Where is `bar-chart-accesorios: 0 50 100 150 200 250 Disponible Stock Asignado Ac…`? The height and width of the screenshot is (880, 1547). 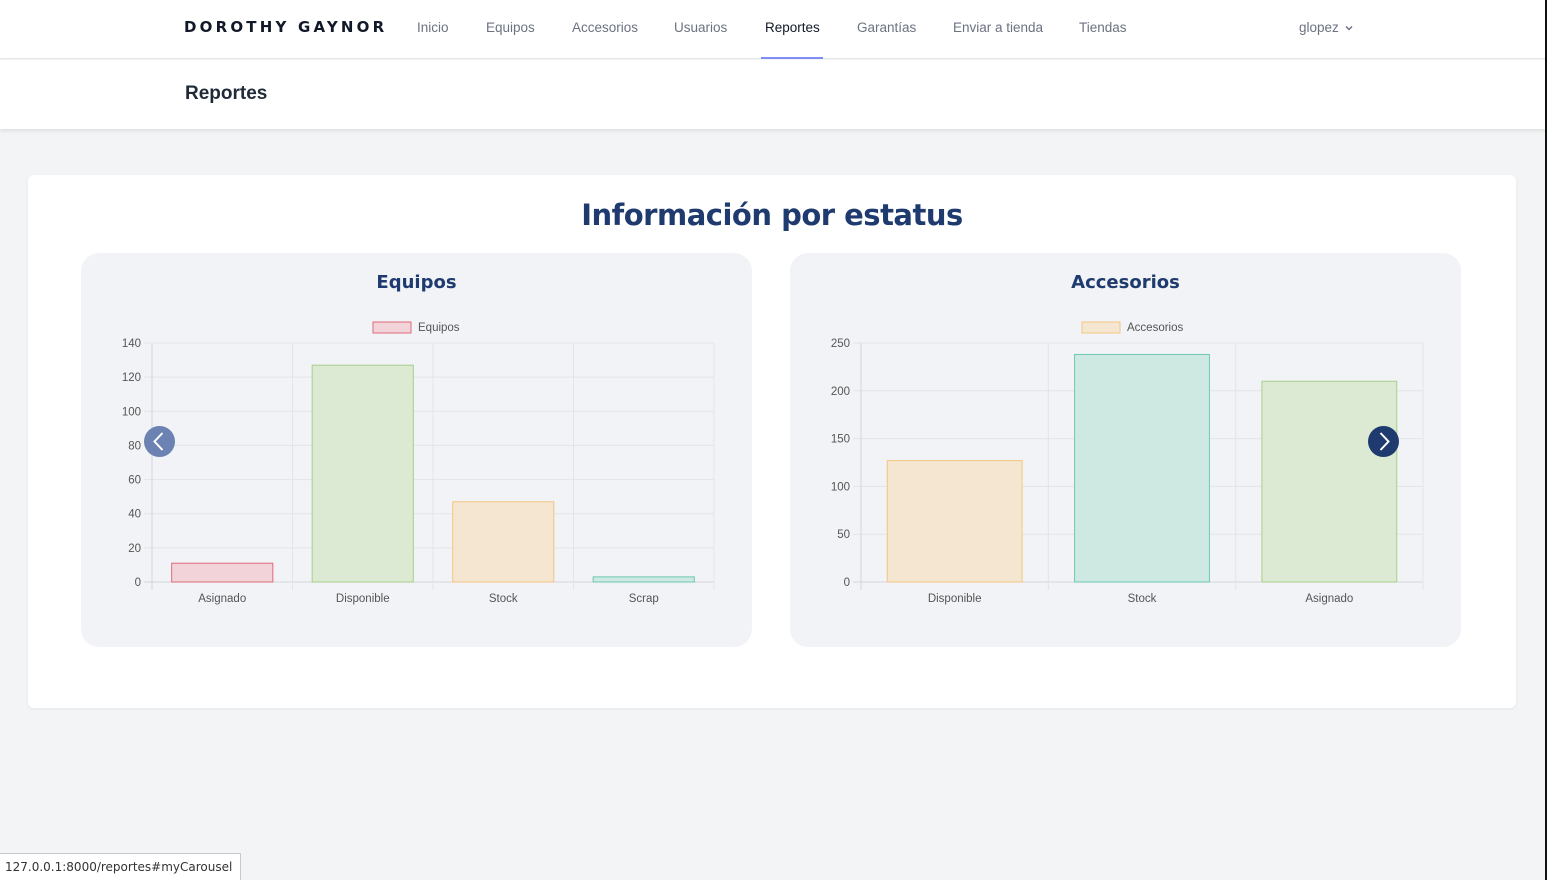 bar-chart-accesorios: 0 50 100 150 200 250 Disponible Stock Asignado Ac… is located at coordinates (1127, 463).